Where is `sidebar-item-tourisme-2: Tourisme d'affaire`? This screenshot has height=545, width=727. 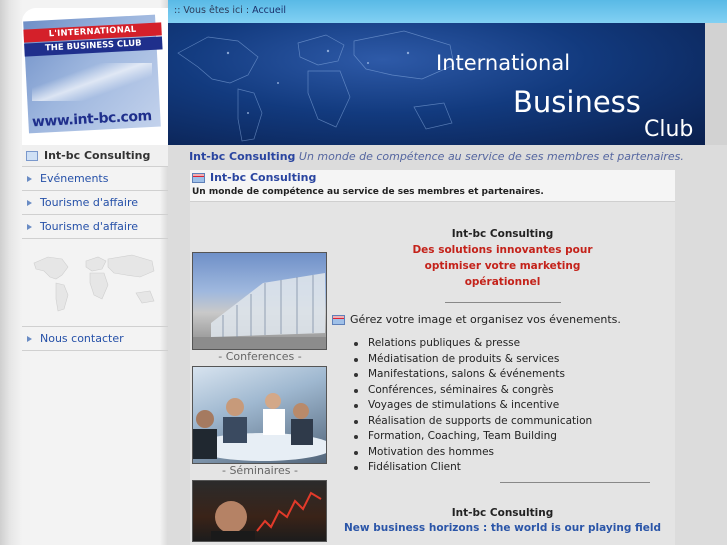 sidebar-item-tourisme-2: Tourisme d'affaire is located at coordinates (95, 227).